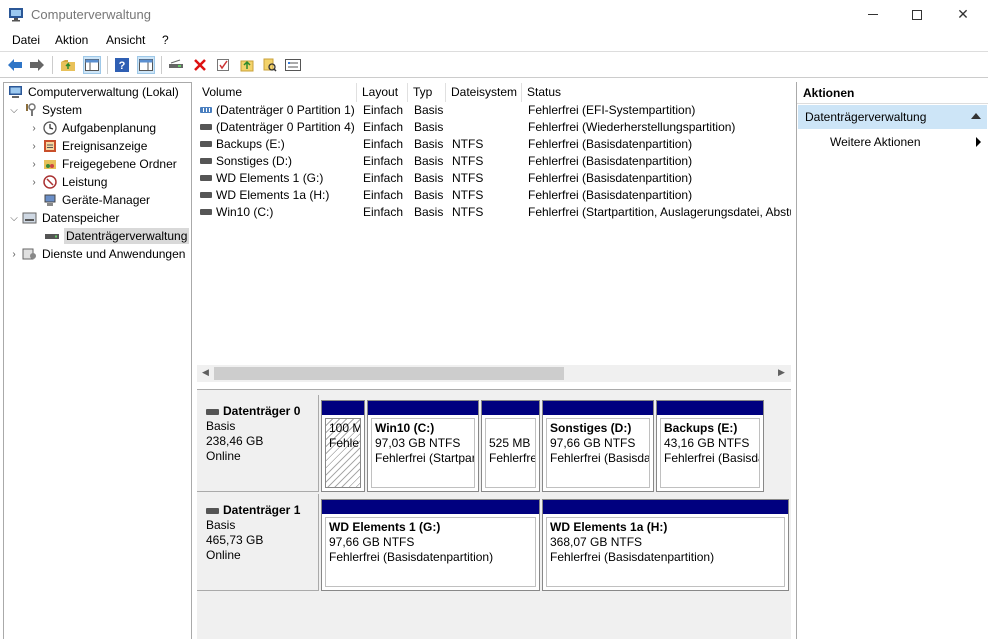 The width and height of the screenshot is (988, 639). What do you see at coordinates (656, 92) in the screenshot?
I see `column-header-status: Status` at bounding box center [656, 92].